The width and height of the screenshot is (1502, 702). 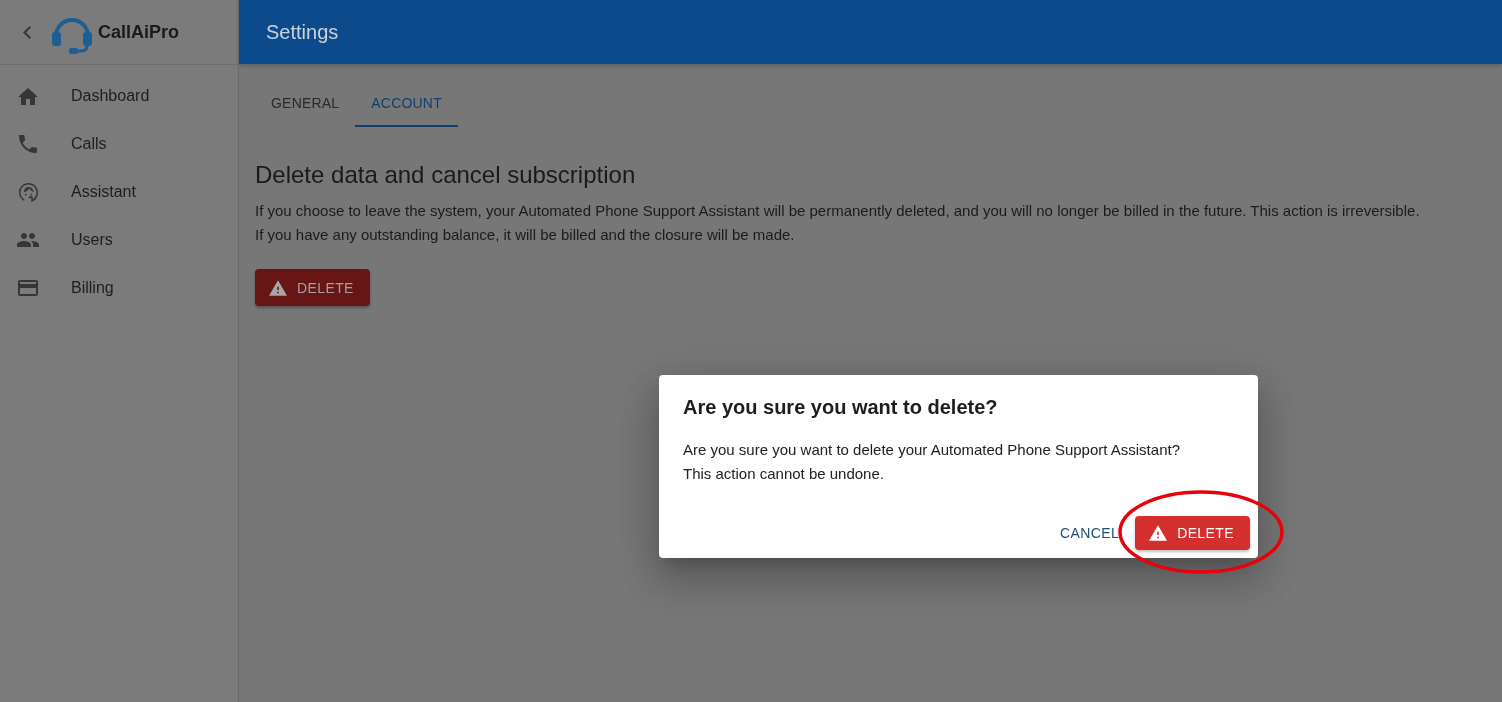 What do you see at coordinates (28, 144) in the screenshot?
I see `phone-icon` at bounding box center [28, 144].